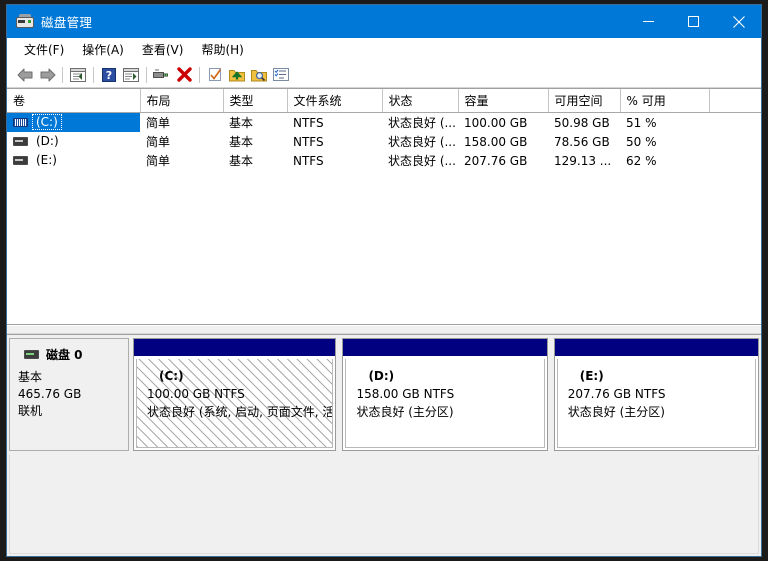  What do you see at coordinates (103, 49) in the screenshot?
I see `menu-action: 操作(A)` at bounding box center [103, 49].